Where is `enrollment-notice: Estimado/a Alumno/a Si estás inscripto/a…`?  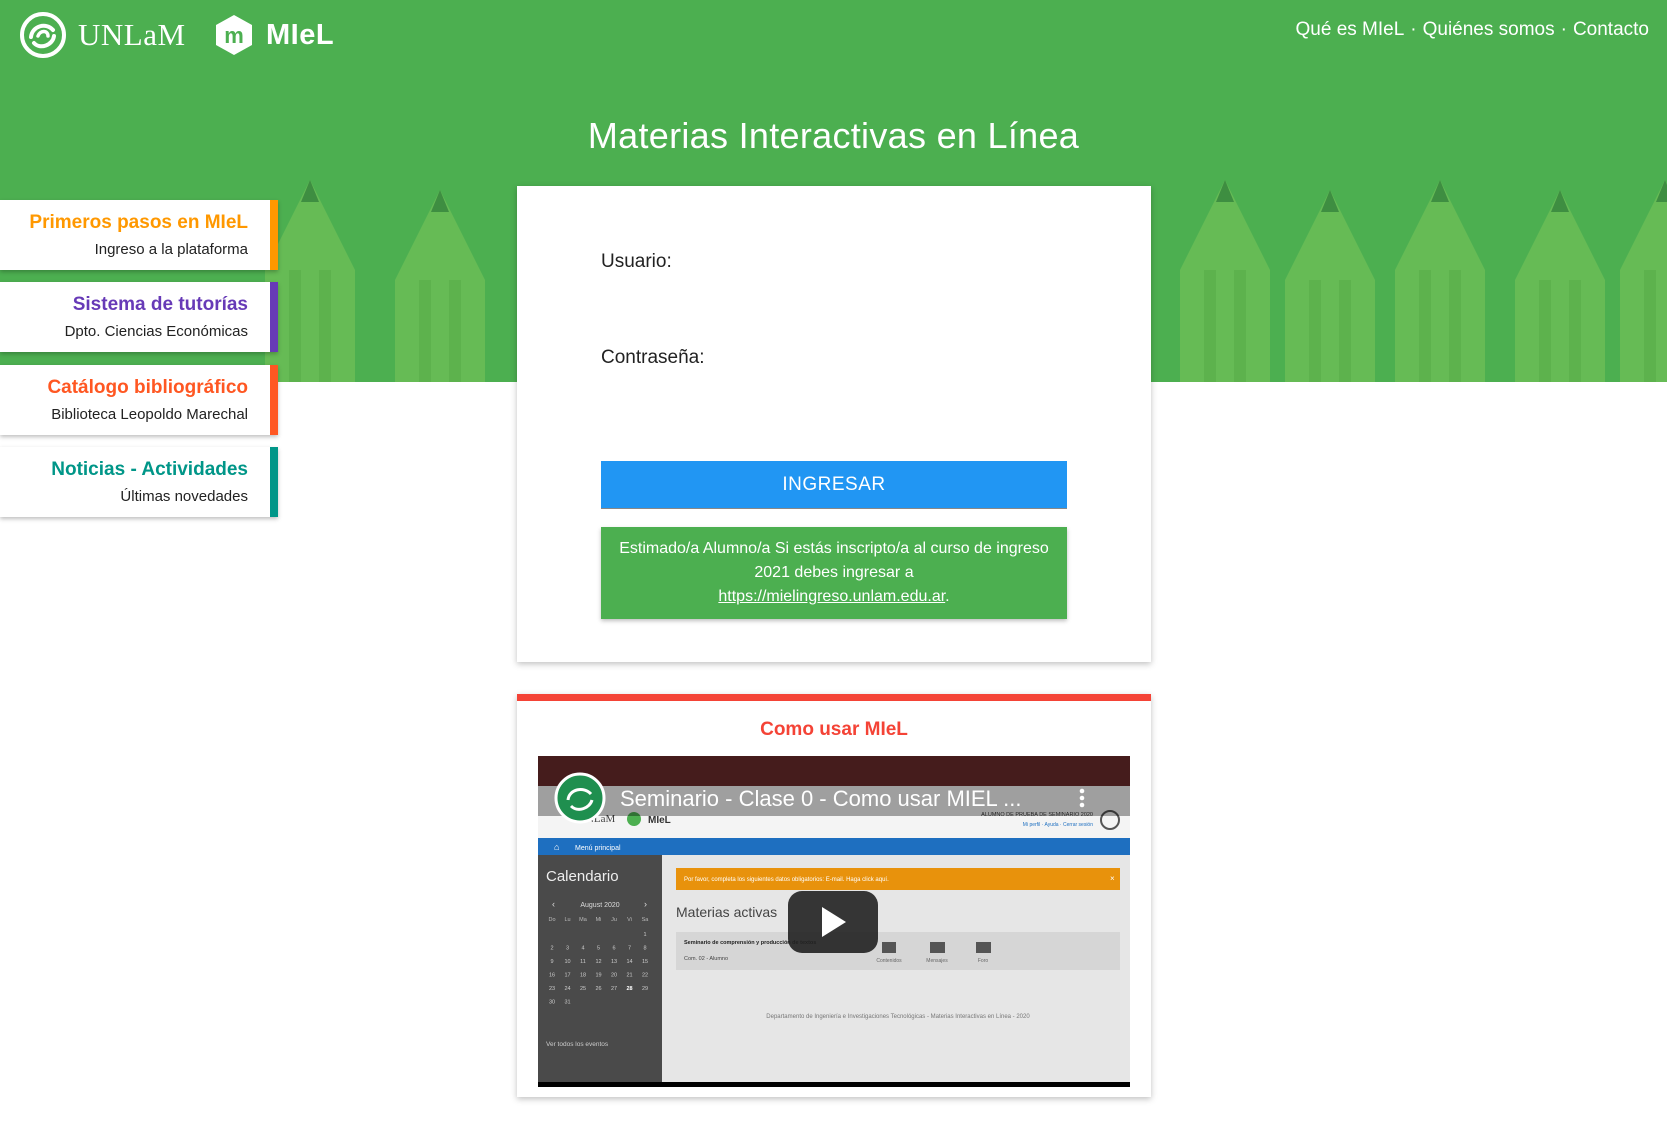
enrollment-notice: Estimado/a Alumno/a Si estás inscripto/a… is located at coordinates (834, 573).